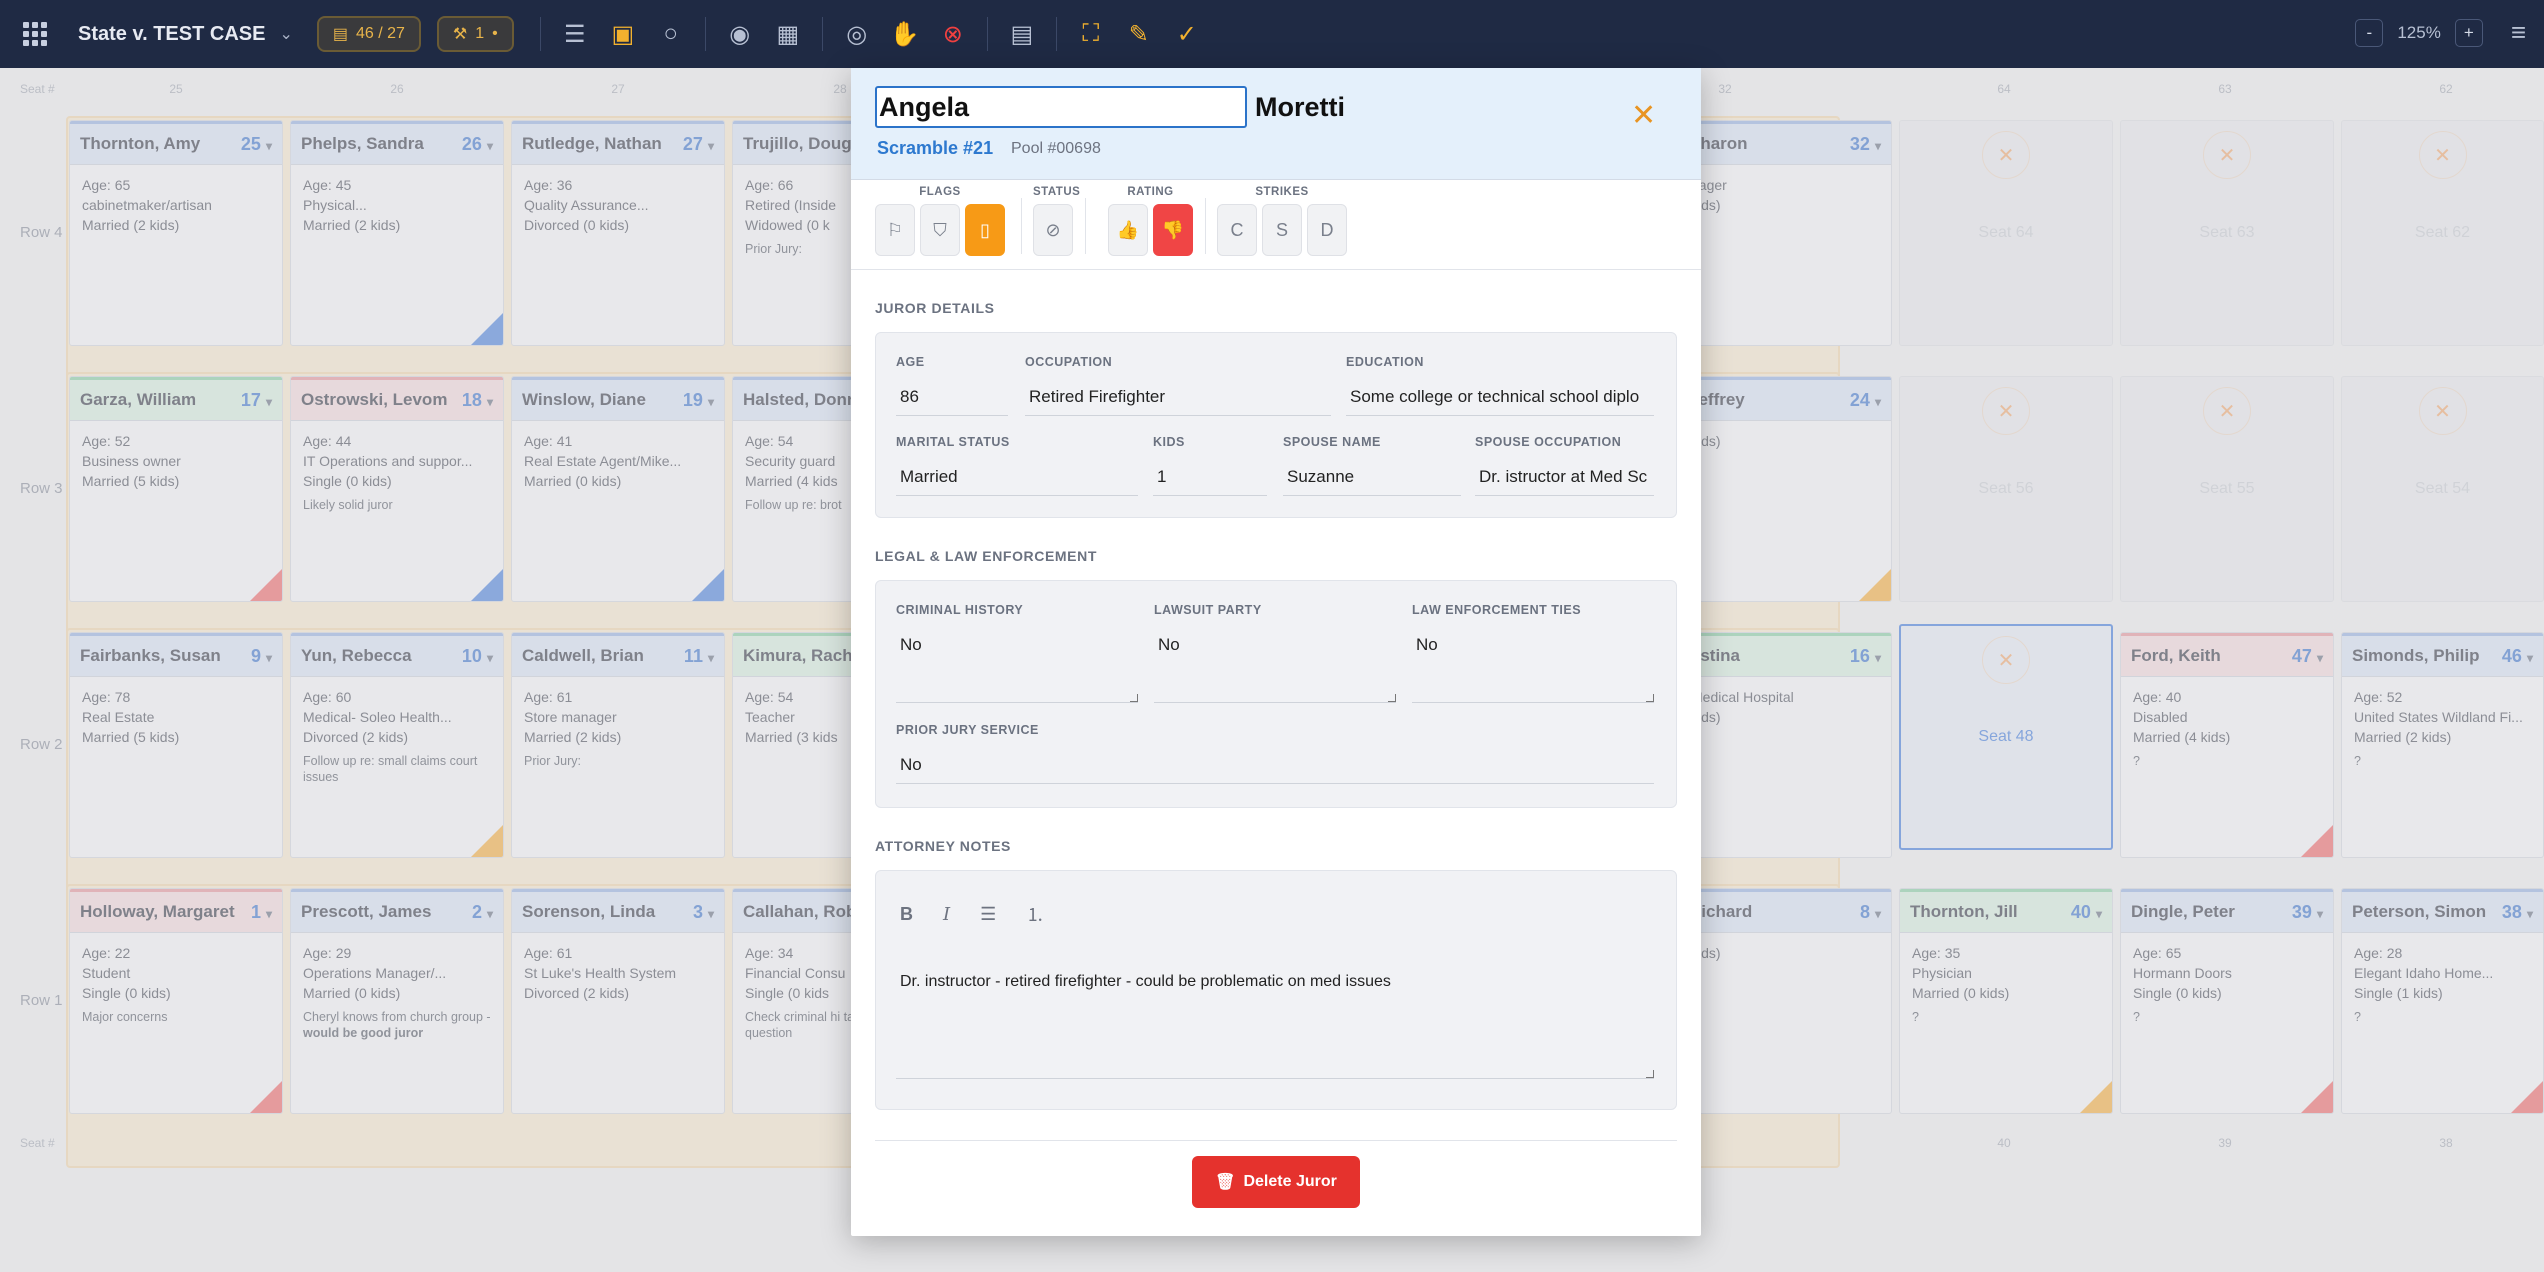  I want to click on last-name-field: Moretti, so click(1300, 107).